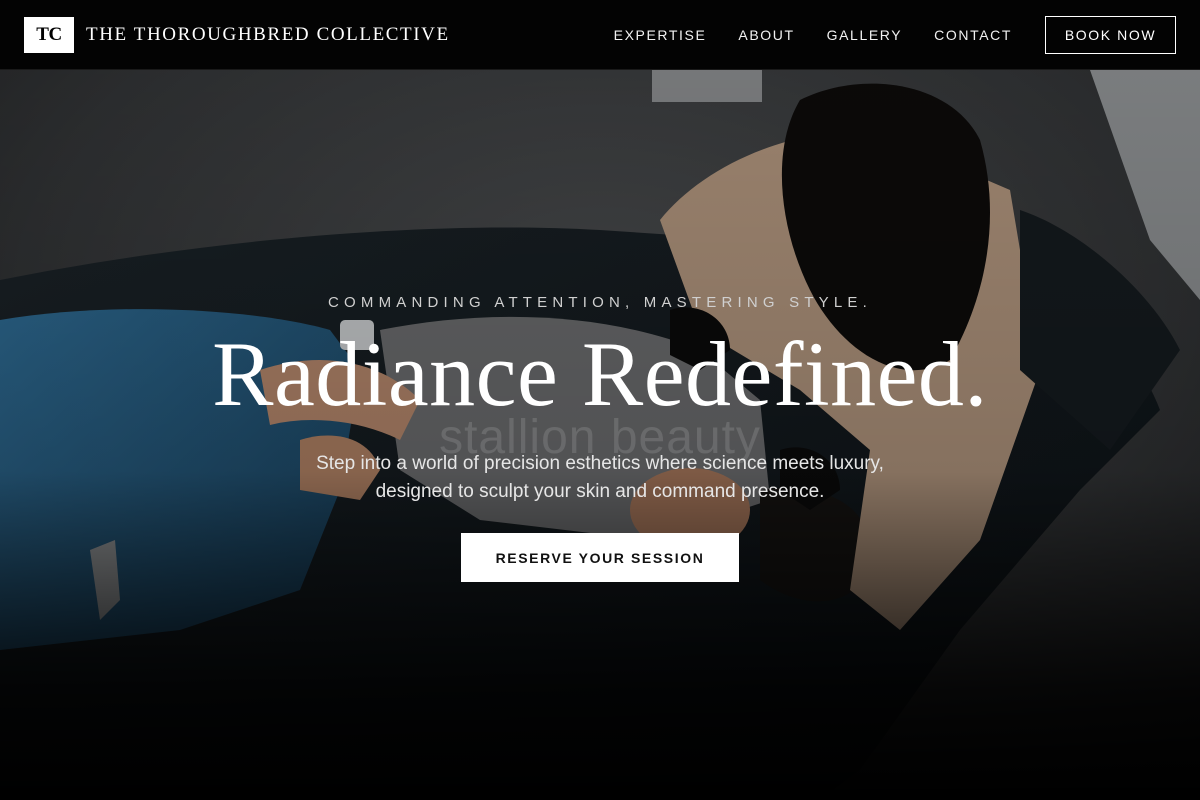 This screenshot has width=1200, height=800. Describe the element at coordinates (1110, 34) in the screenshot. I see `book-now-button: BOOK NOW` at that location.